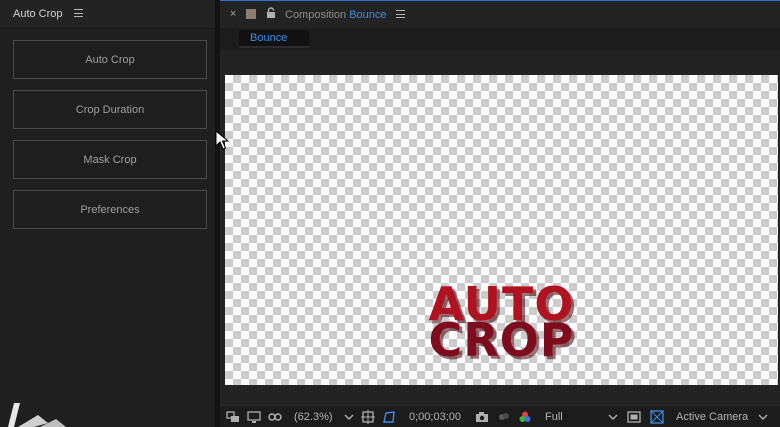 The height and width of the screenshot is (427, 780). What do you see at coordinates (275, 417) in the screenshot?
I see `mask-icon` at bounding box center [275, 417].